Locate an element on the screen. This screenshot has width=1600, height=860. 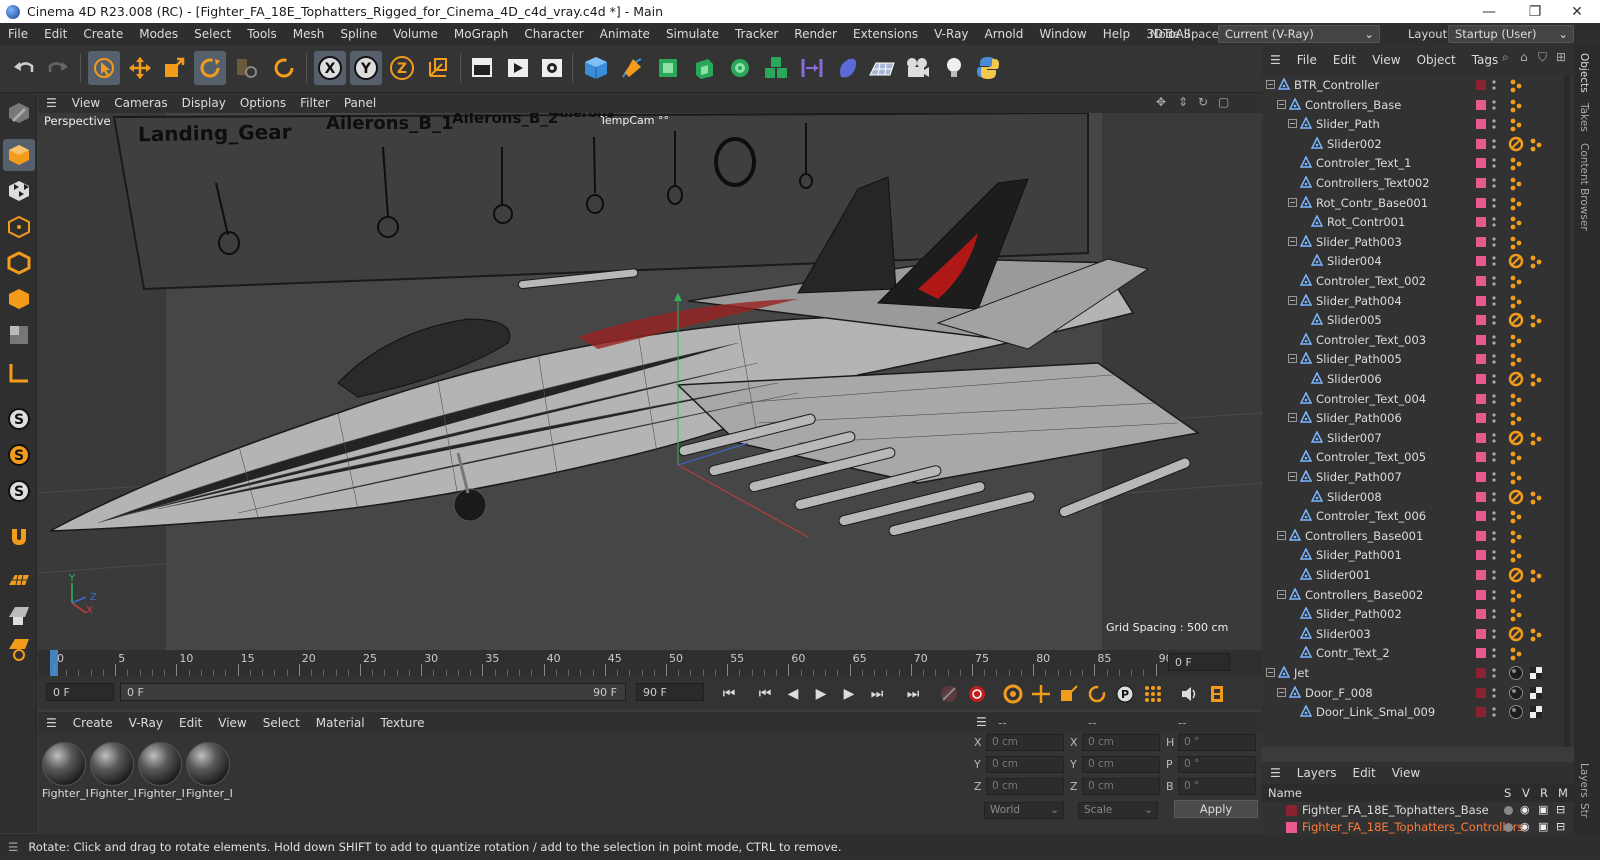
tab-content-browser: Content Browser is located at coordinates (1584, 187).